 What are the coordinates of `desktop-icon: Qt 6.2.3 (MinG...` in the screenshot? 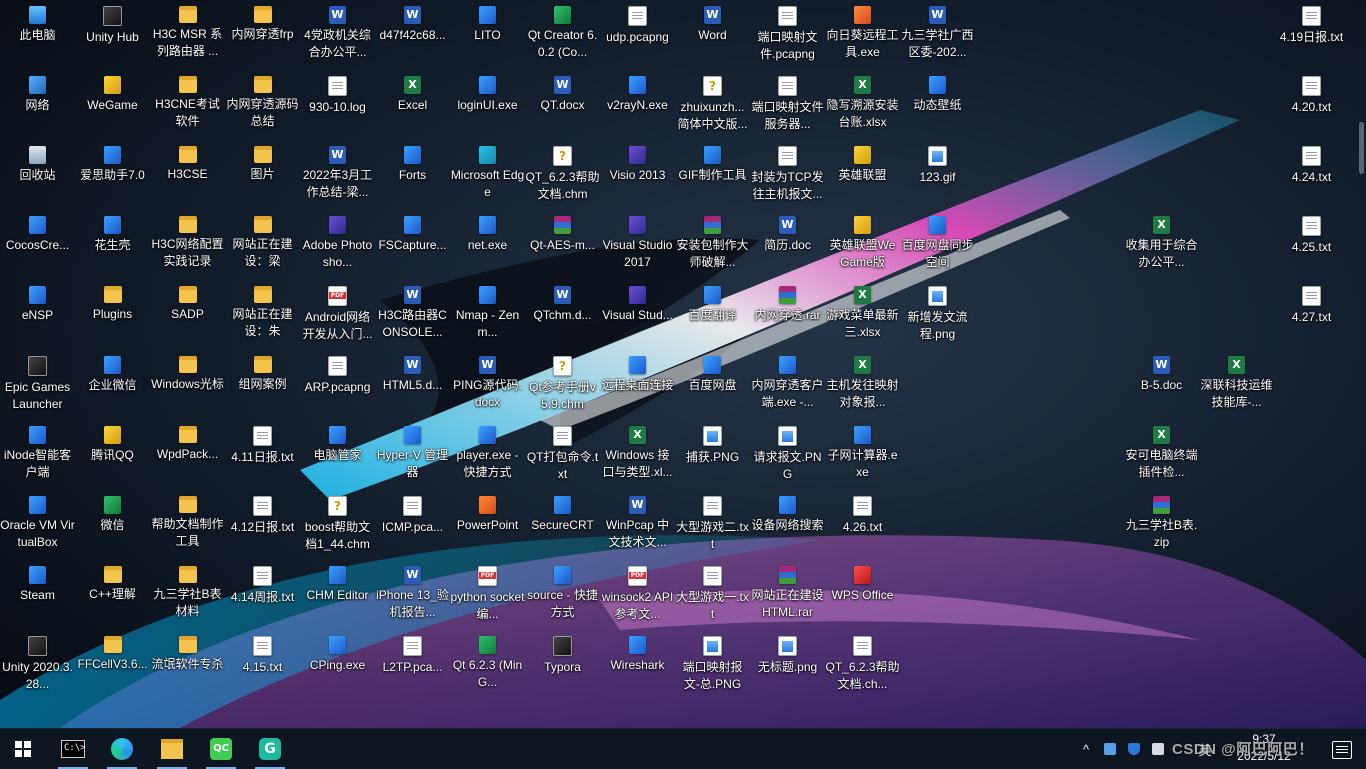 It's located at (487, 665).